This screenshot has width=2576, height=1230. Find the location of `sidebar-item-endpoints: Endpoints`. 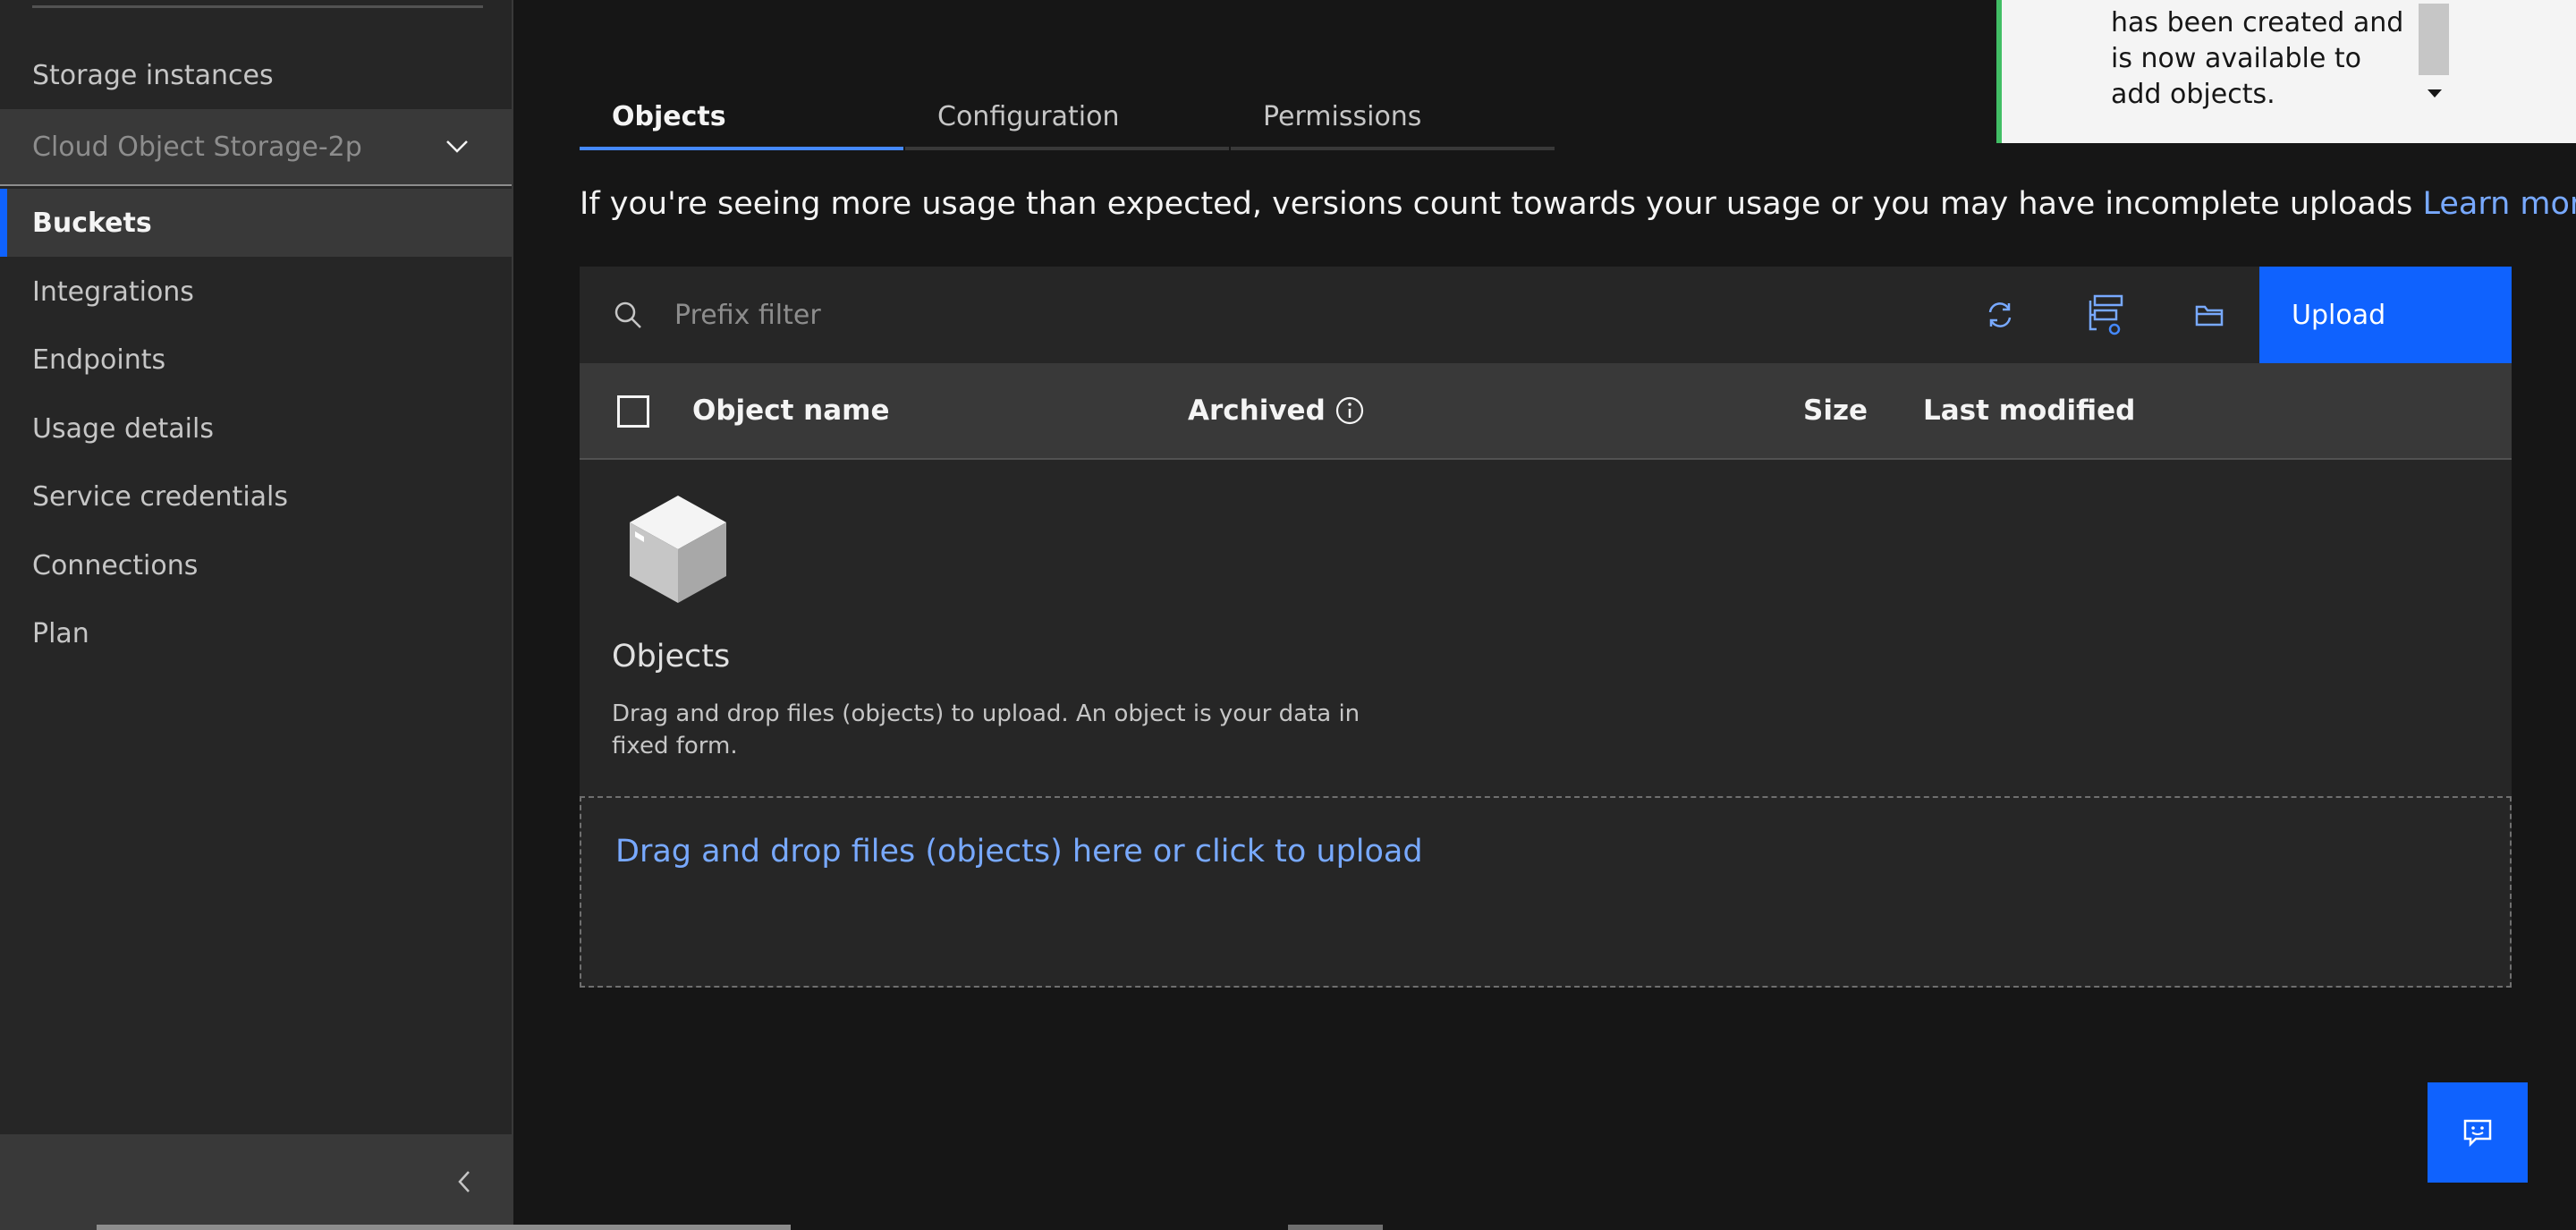

sidebar-item-endpoints: Endpoints is located at coordinates (256, 360).